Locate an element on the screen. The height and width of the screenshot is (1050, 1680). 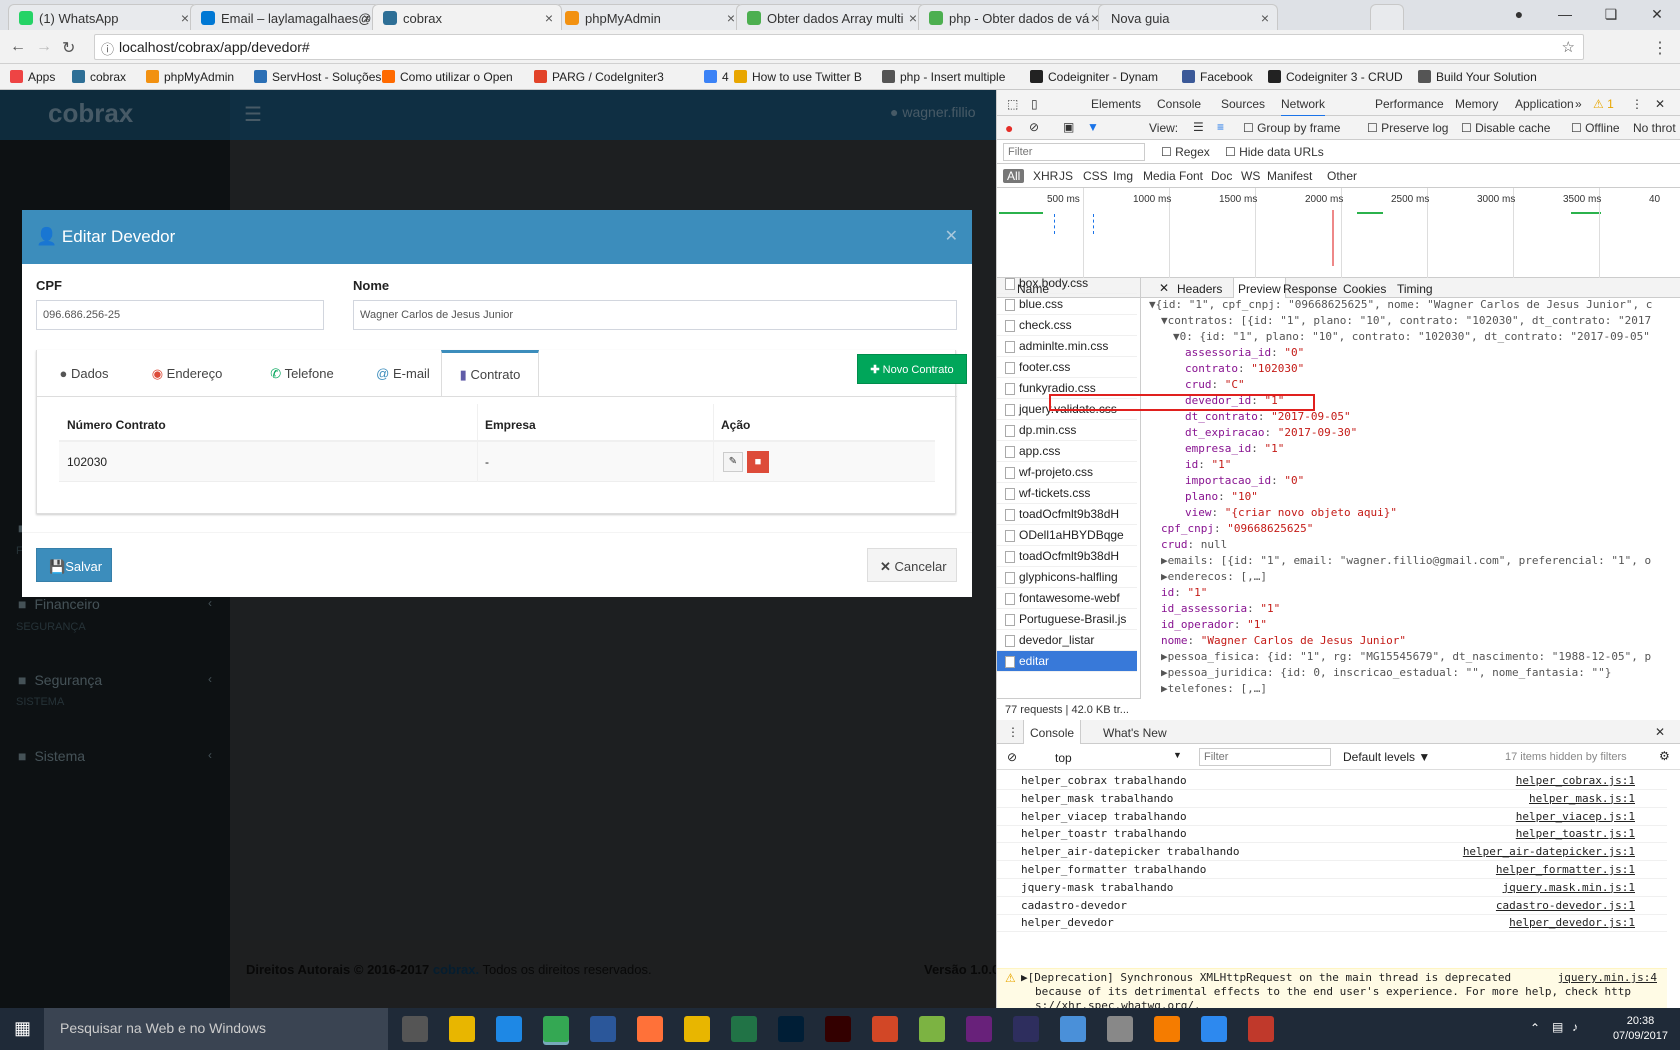
hide-data-urls-checkbox: ☐ Hide data URLs is located at coordinates (1274, 152).